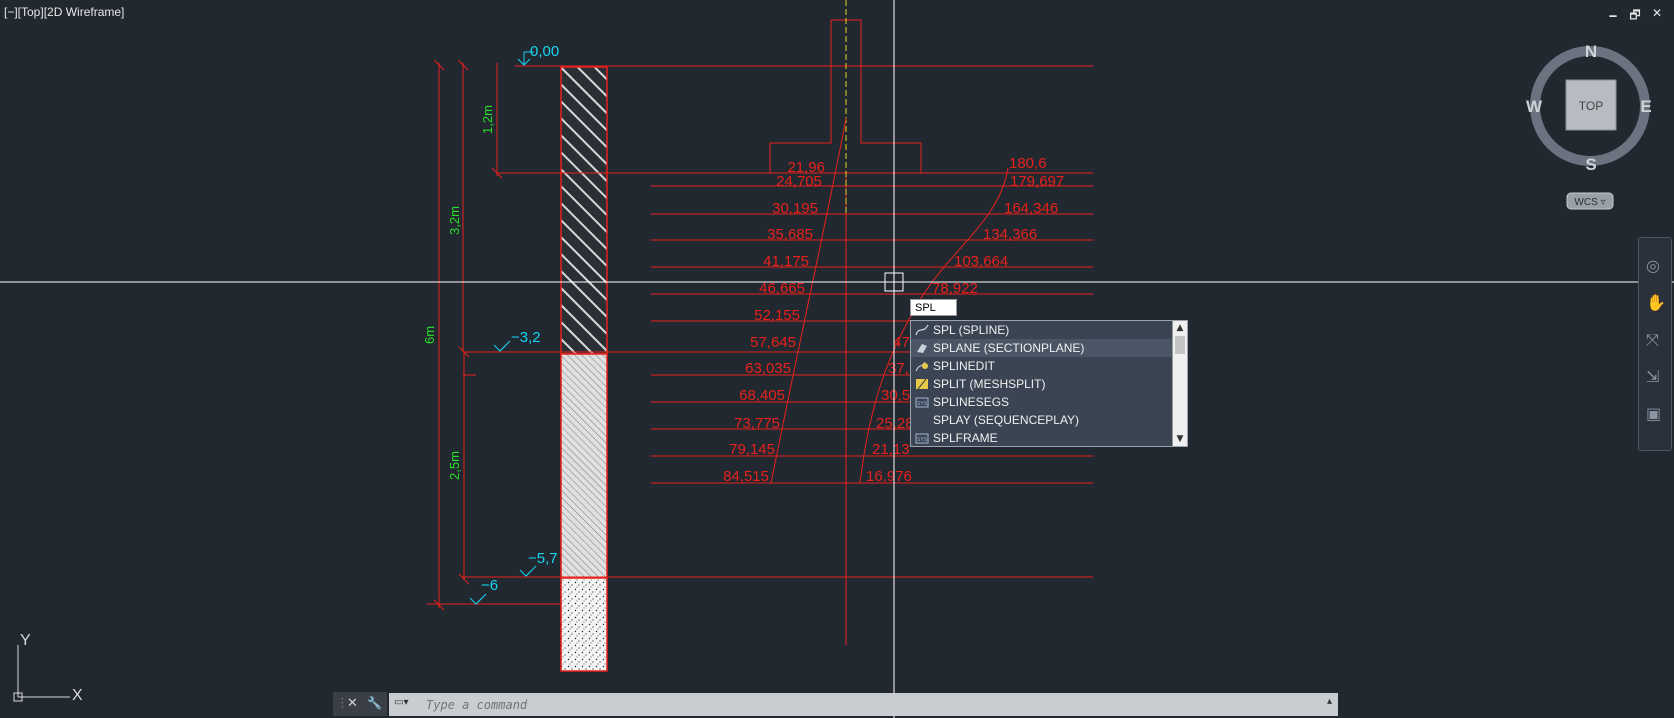  What do you see at coordinates (752, 449) in the screenshot?
I see `left-value: 79,145` at bounding box center [752, 449].